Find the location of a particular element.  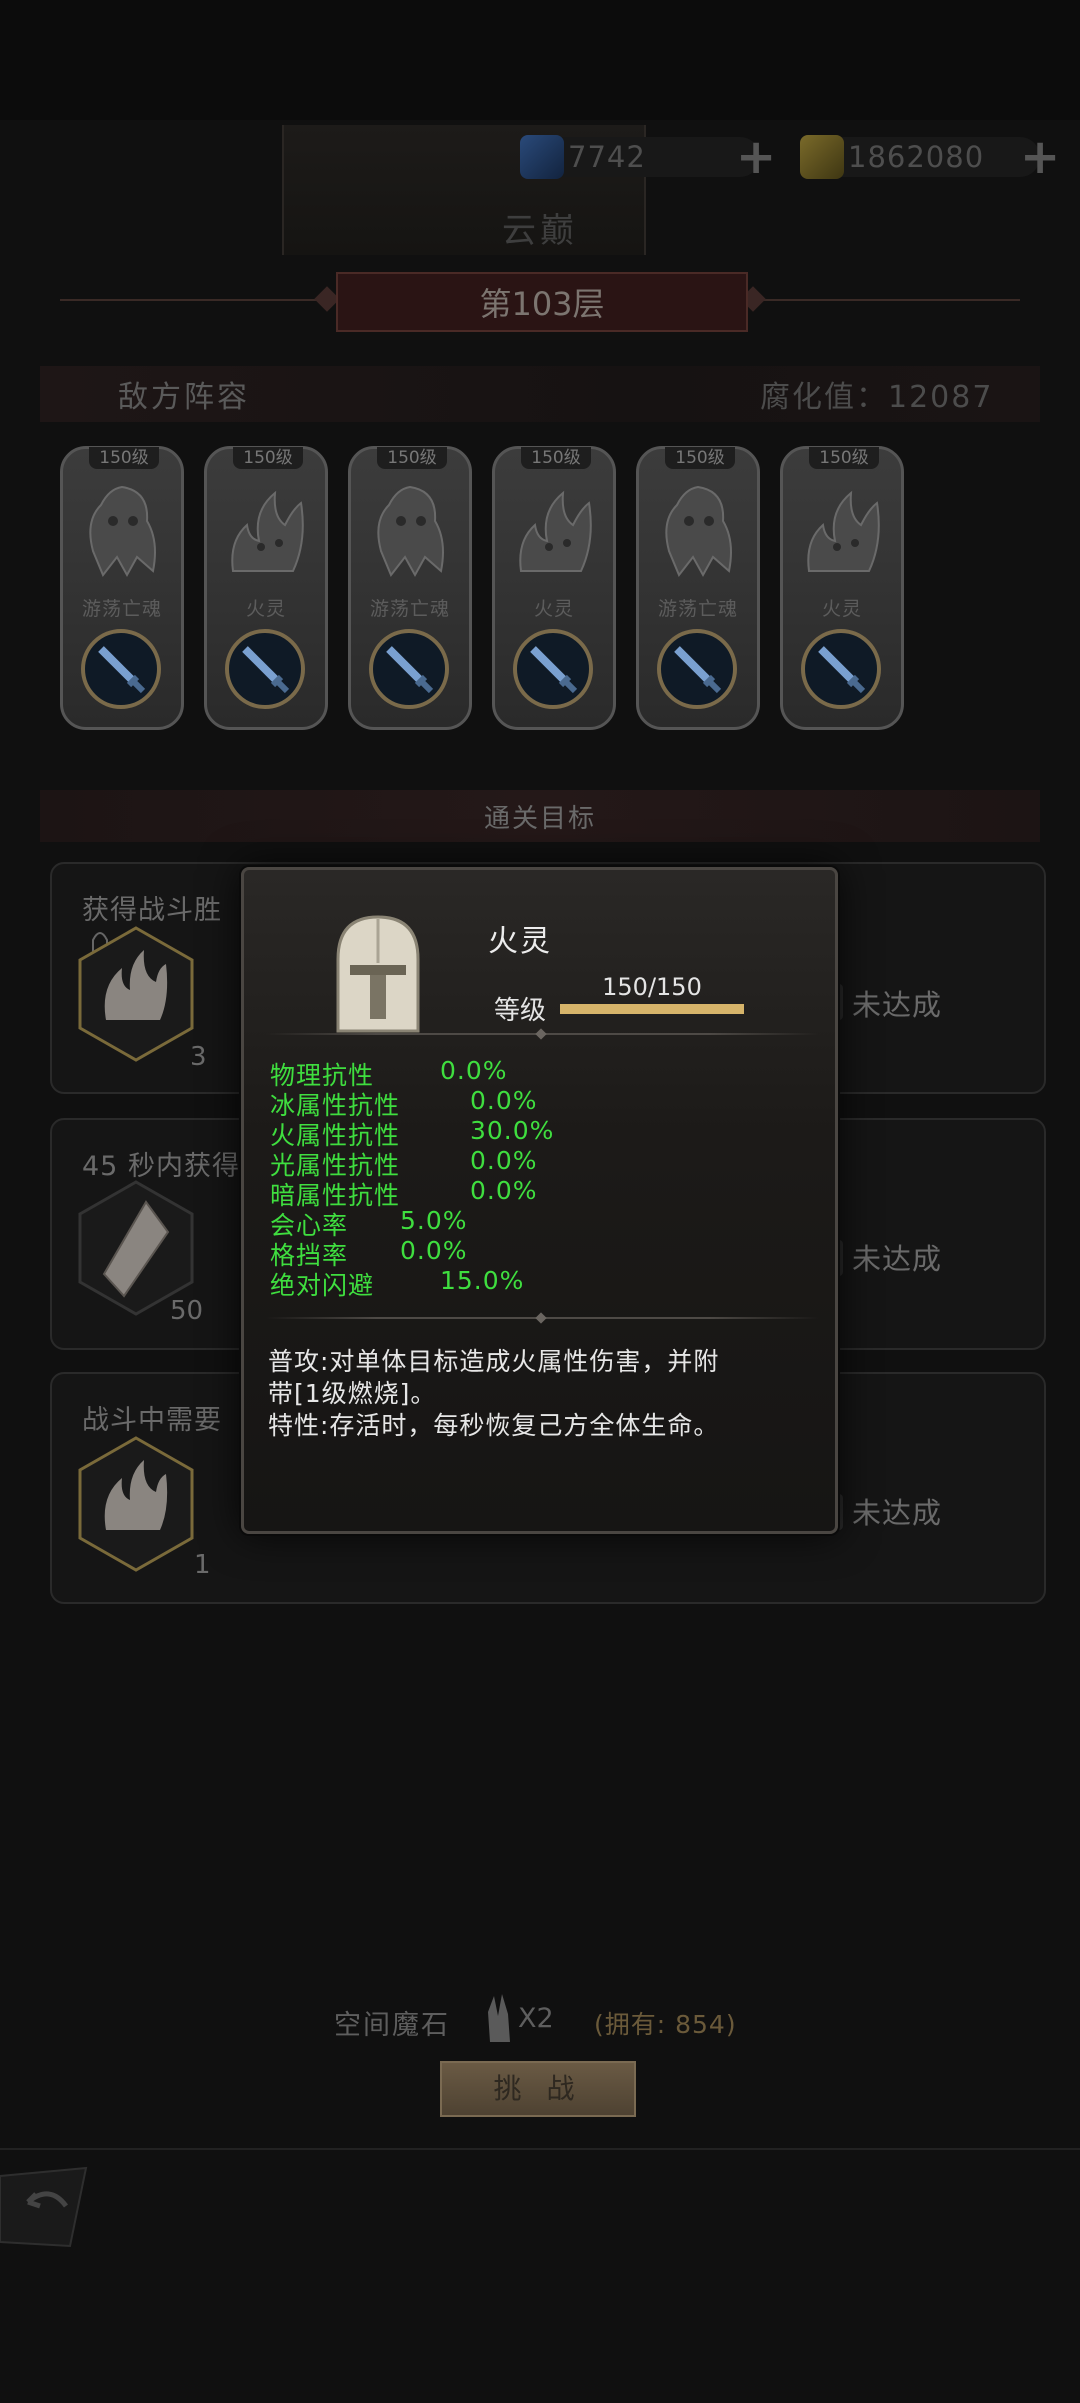

trait-description: 特性:存活时，每秒恢复己方全体生命。 is located at coordinates (494, 1425).